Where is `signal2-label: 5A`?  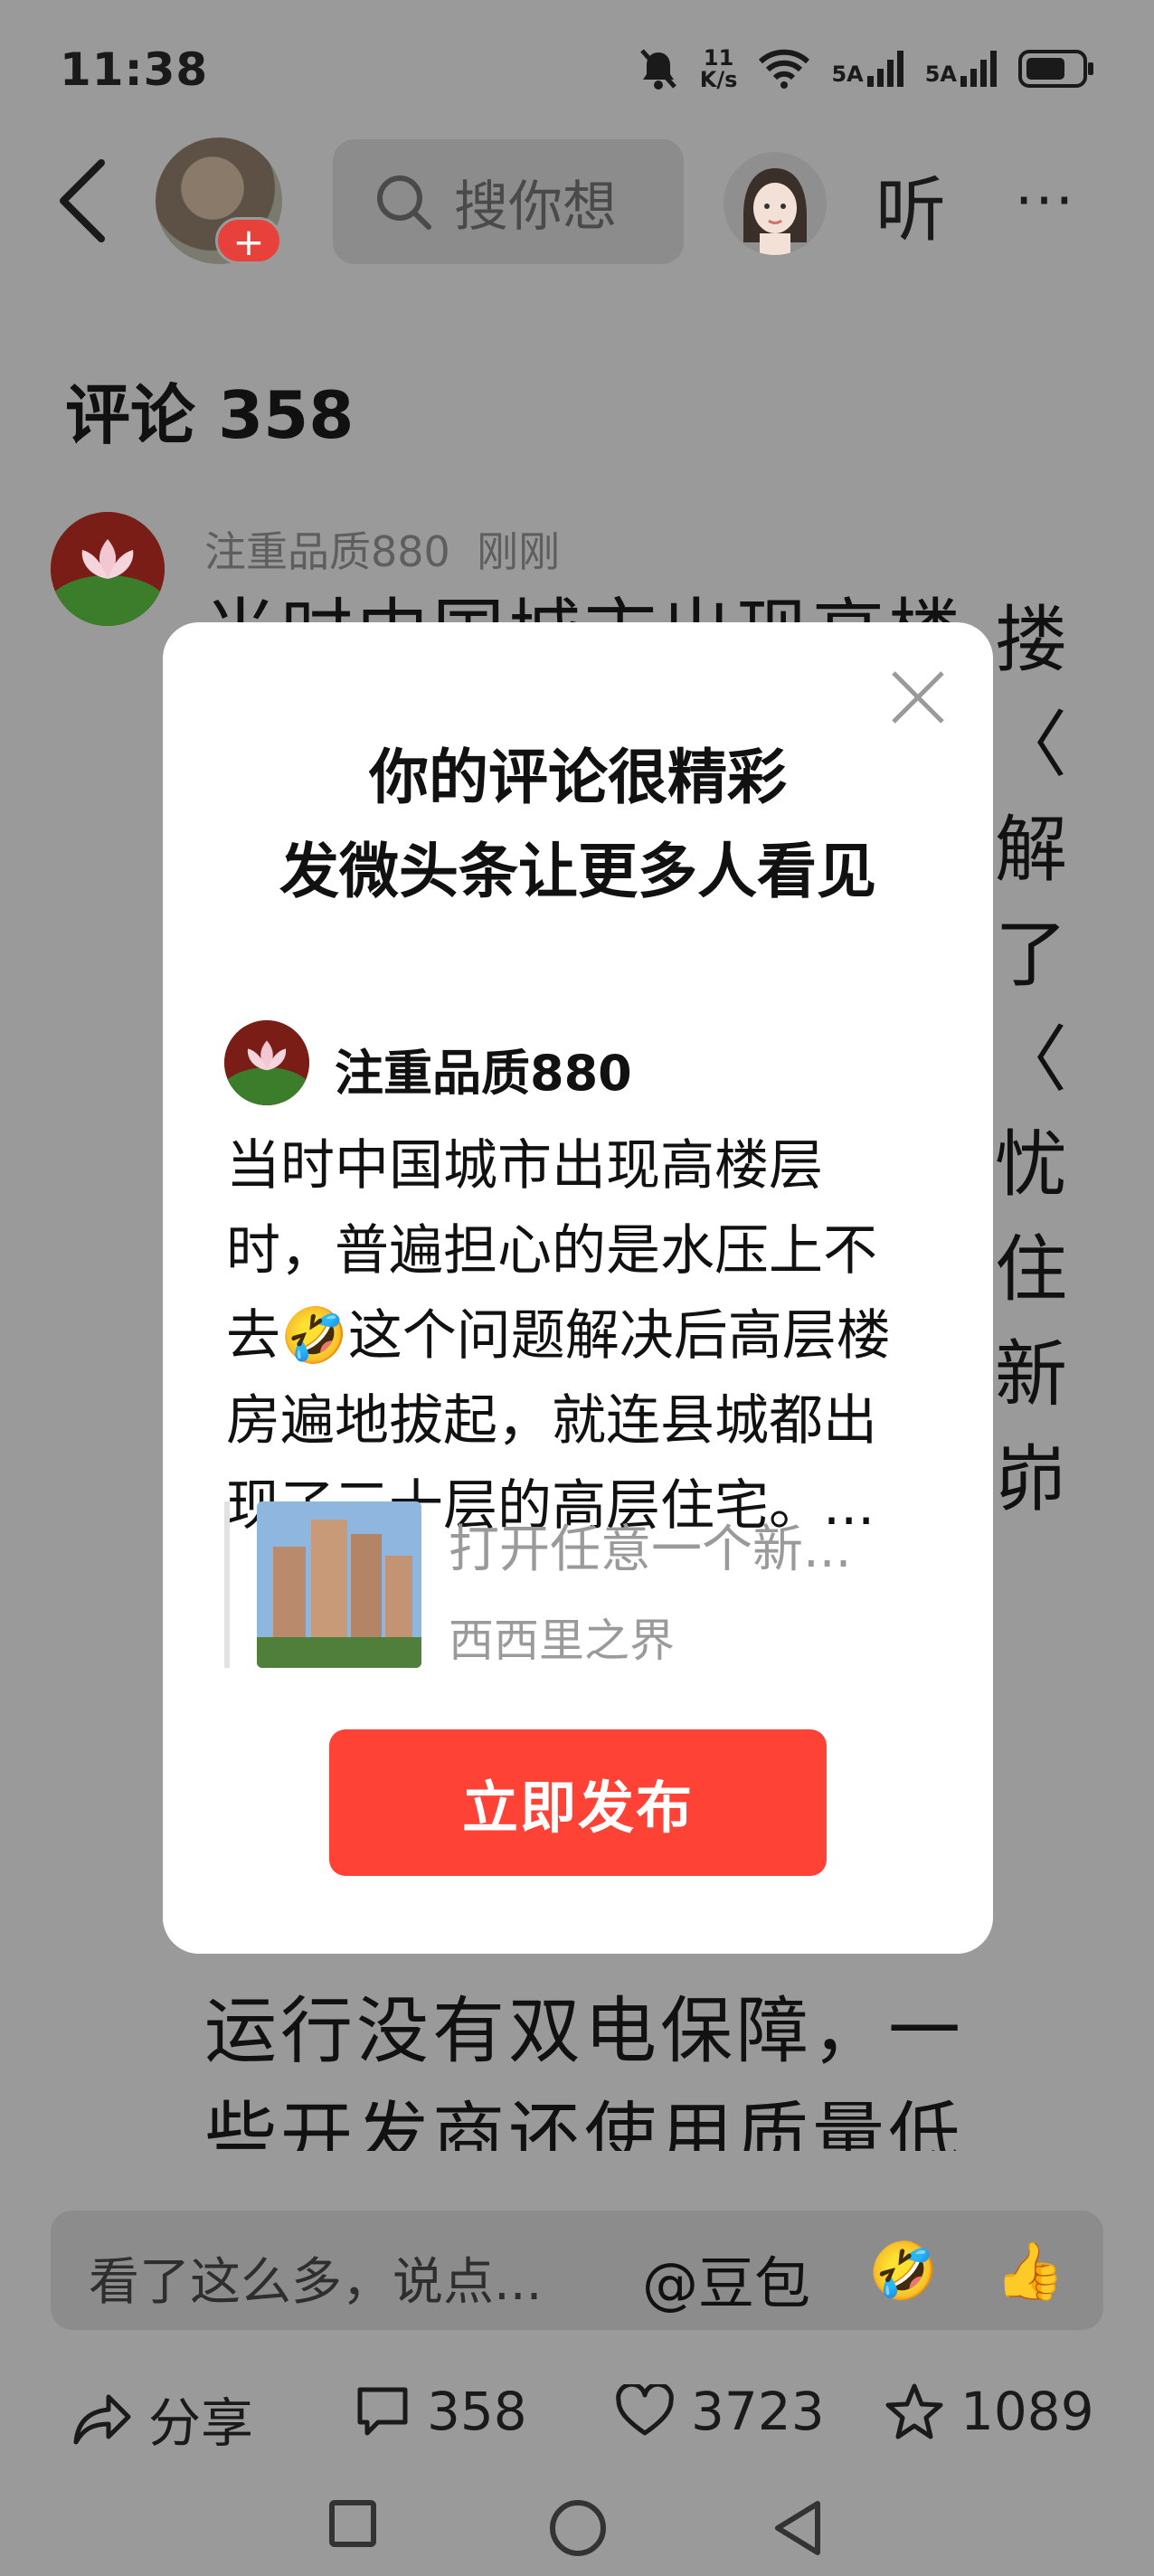 signal2-label: 5A is located at coordinates (940, 74).